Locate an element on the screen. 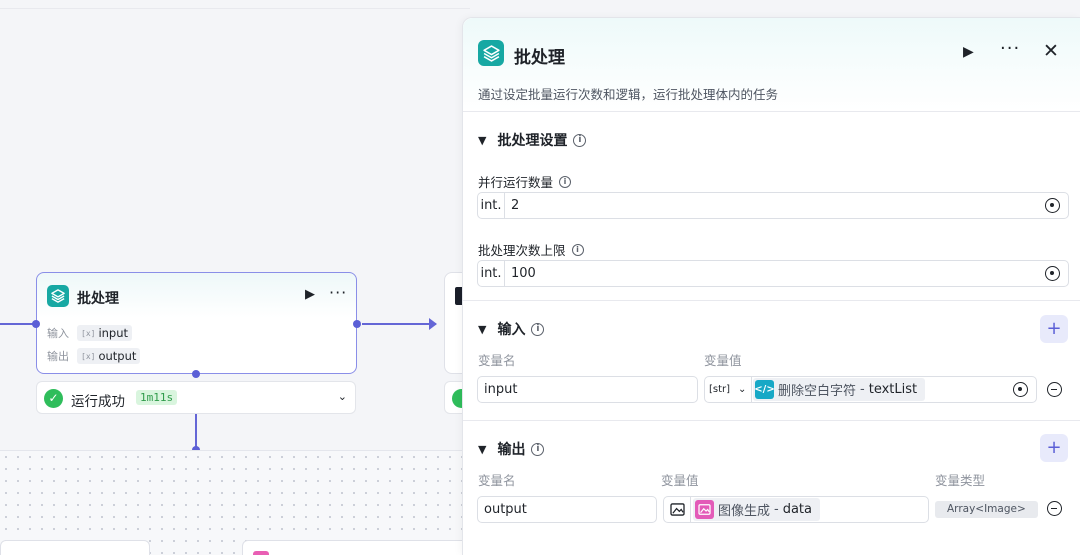  settings-section-title: 批处理设置 is located at coordinates (532, 141).